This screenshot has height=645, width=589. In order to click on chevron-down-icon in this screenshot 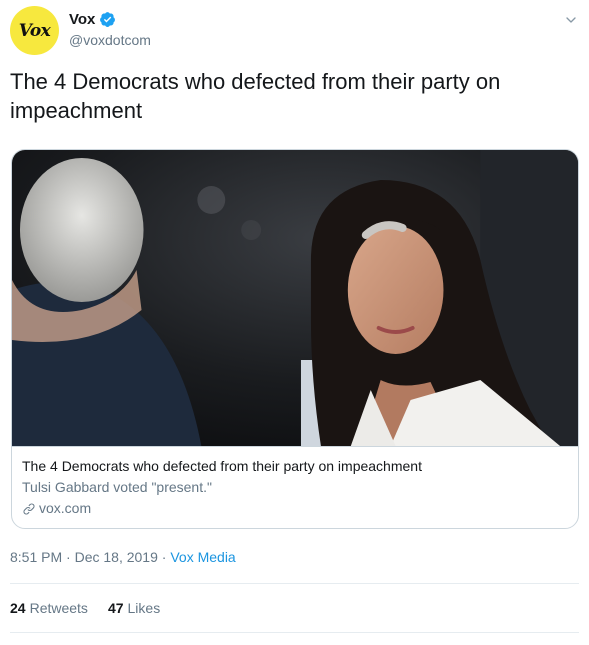, I will do `click(571, 20)`.